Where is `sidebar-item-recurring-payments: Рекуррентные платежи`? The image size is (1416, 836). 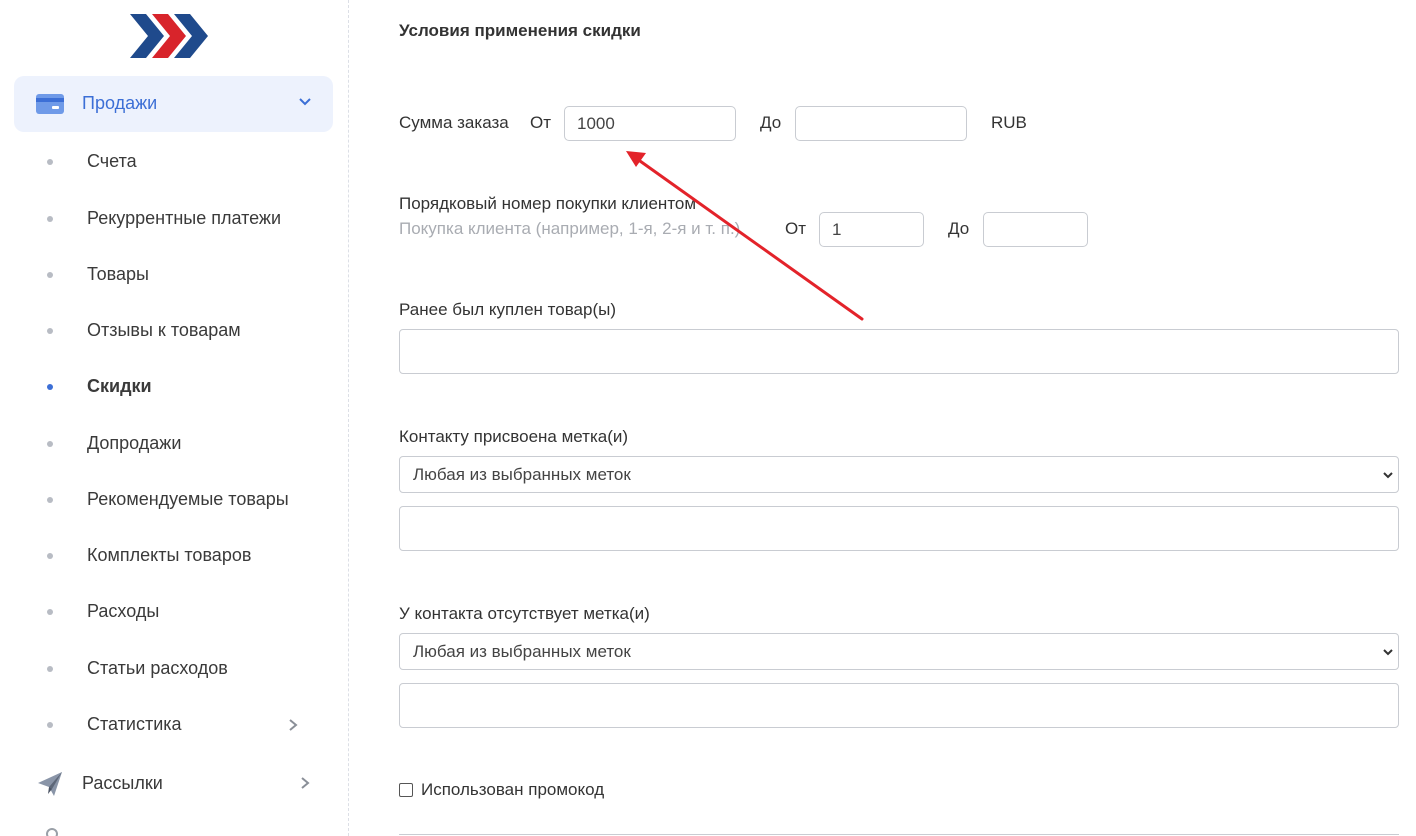
sidebar-item-recurring-payments: Рекуррентные платежи is located at coordinates (165, 218).